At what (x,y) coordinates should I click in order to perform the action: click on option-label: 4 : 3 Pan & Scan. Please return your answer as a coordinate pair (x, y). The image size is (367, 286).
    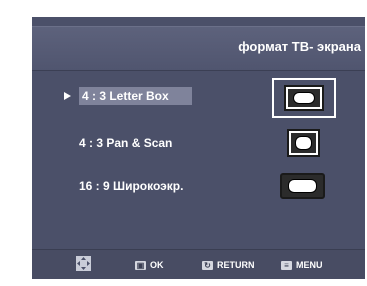
    Looking at the image, I should click on (126, 143).